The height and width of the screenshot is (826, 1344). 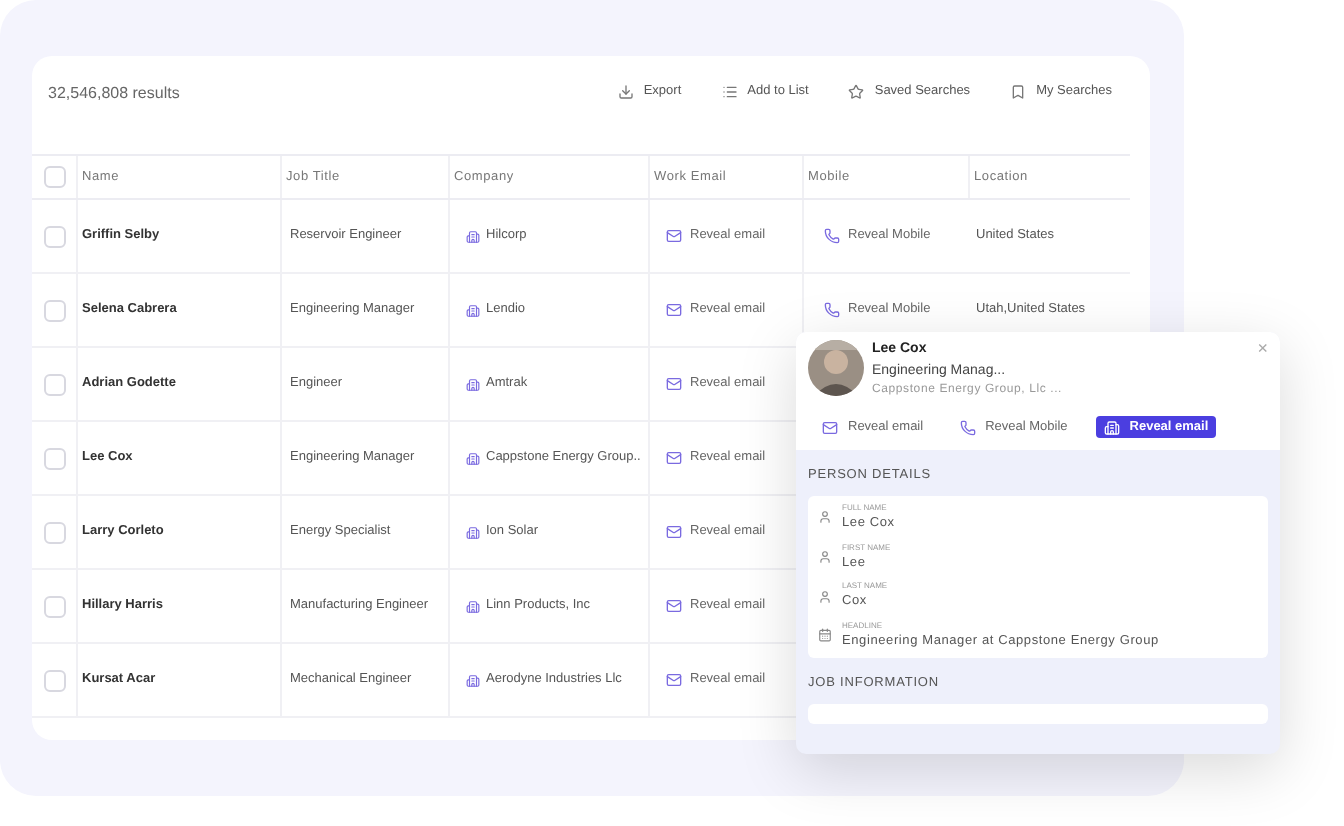 What do you see at coordinates (114, 94) in the screenshot?
I see `results-count: 32,546,808 results` at bounding box center [114, 94].